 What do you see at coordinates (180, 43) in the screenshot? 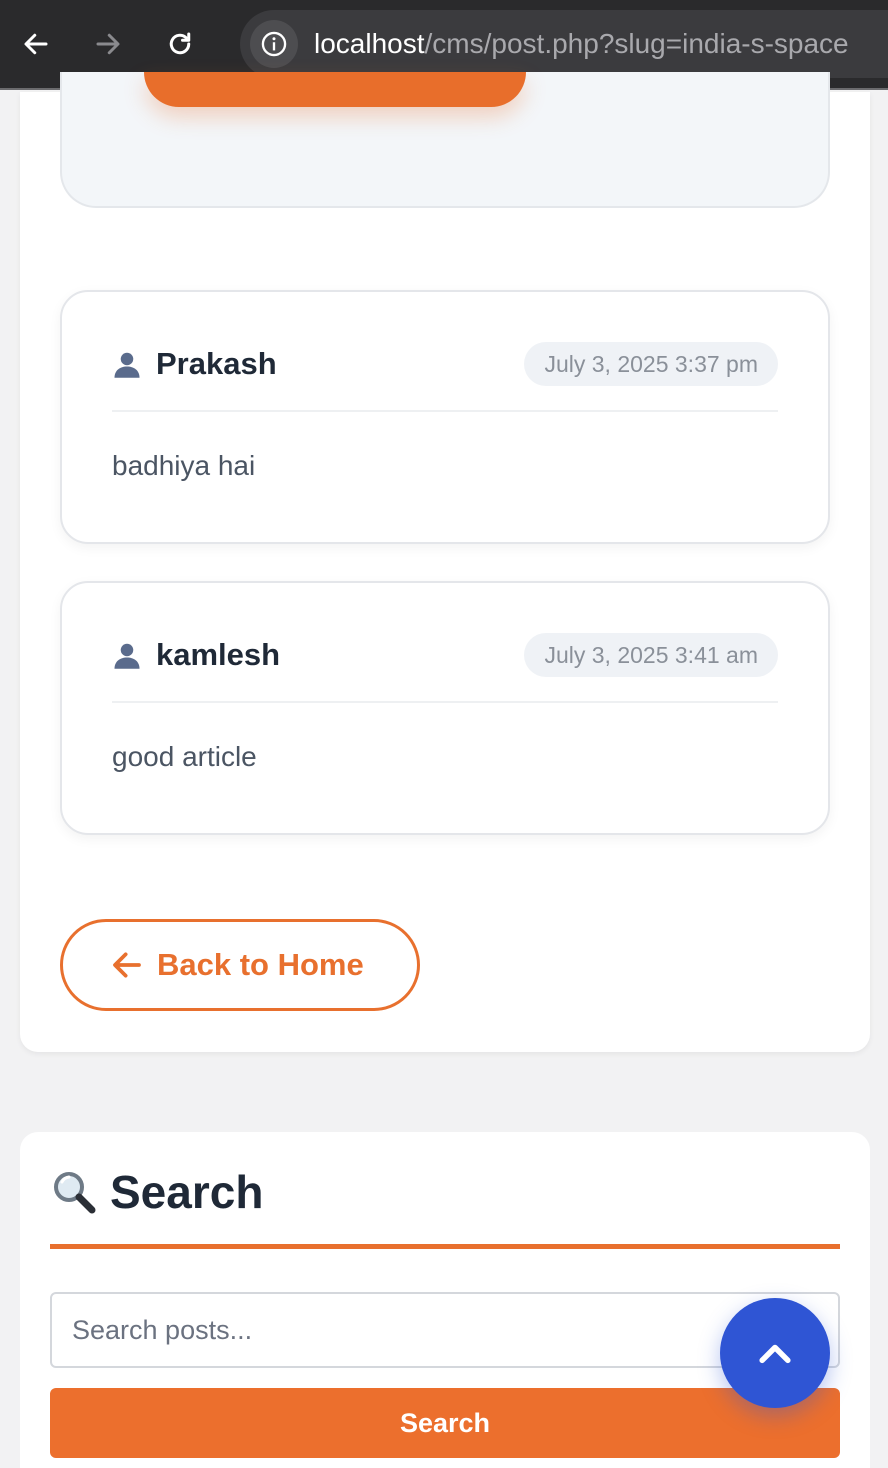
I see `reload-icon` at bounding box center [180, 43].